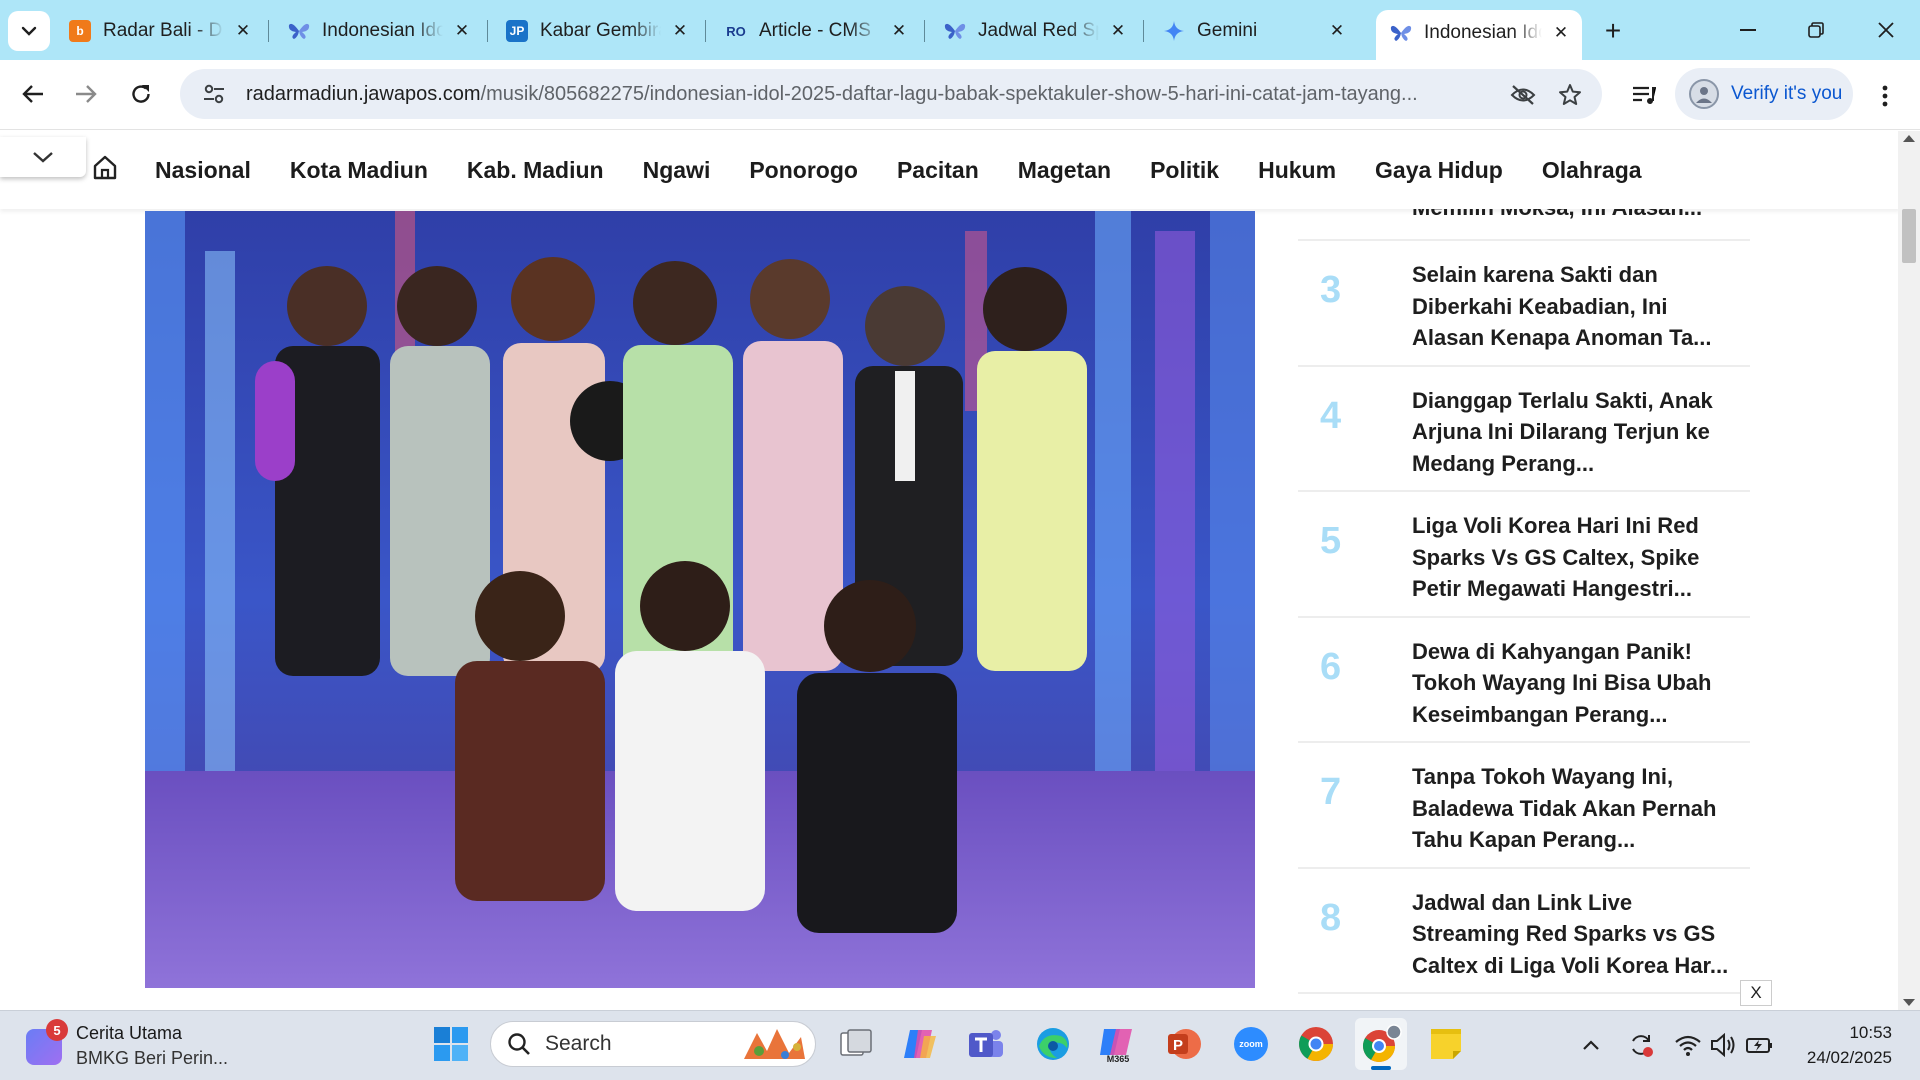  What do you see at coordinates (359, 170) in the screenshot?
I see `nav-item: Kota Madiun` at bounding box center [359, 170].